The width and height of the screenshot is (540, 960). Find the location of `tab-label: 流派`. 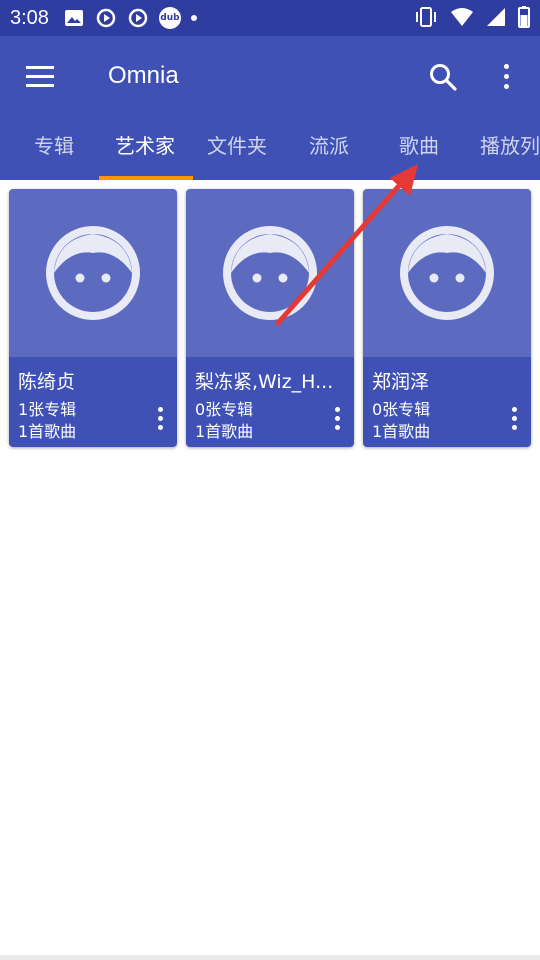

tab-label: 流派 is located at coordinates (329, 146).